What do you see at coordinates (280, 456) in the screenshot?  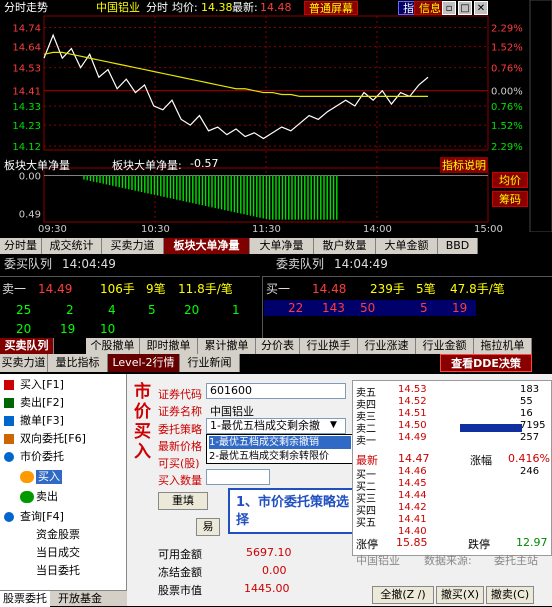 I see `strategy-option-2: 2-最优五档成交剩余转限价` at bounding box center [280, 456].